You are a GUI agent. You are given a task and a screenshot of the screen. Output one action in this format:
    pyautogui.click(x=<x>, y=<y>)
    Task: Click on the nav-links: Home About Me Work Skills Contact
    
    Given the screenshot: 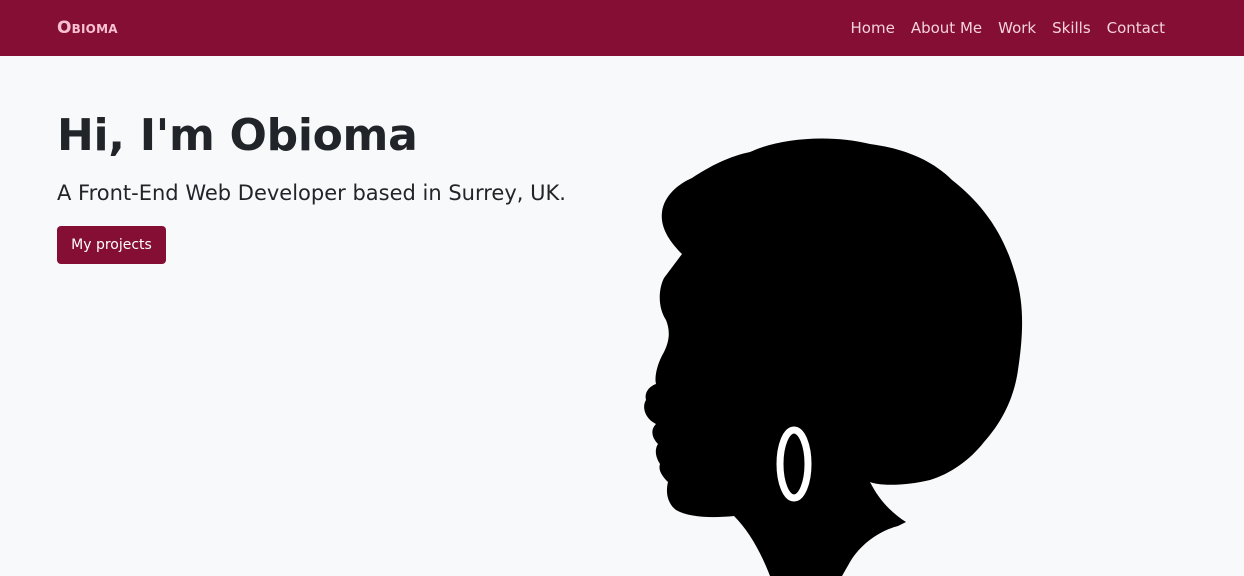 What is the action you would take?
    pyautogui.click(x=1004, y=28)
    